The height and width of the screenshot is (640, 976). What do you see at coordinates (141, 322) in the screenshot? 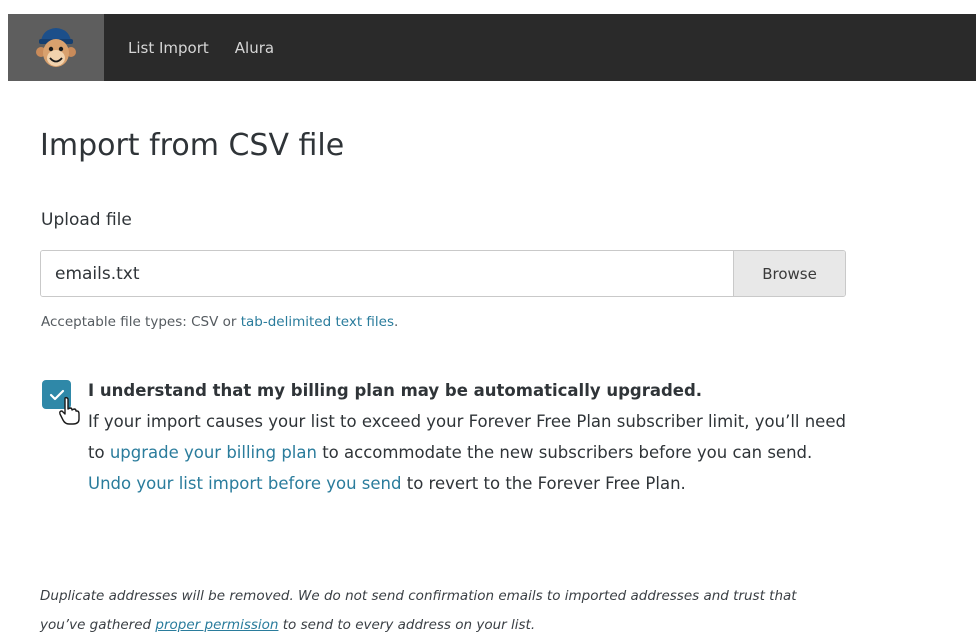
I see `help-prefix: Acceptable file types: CSV or` at bounding box center [141, 322].